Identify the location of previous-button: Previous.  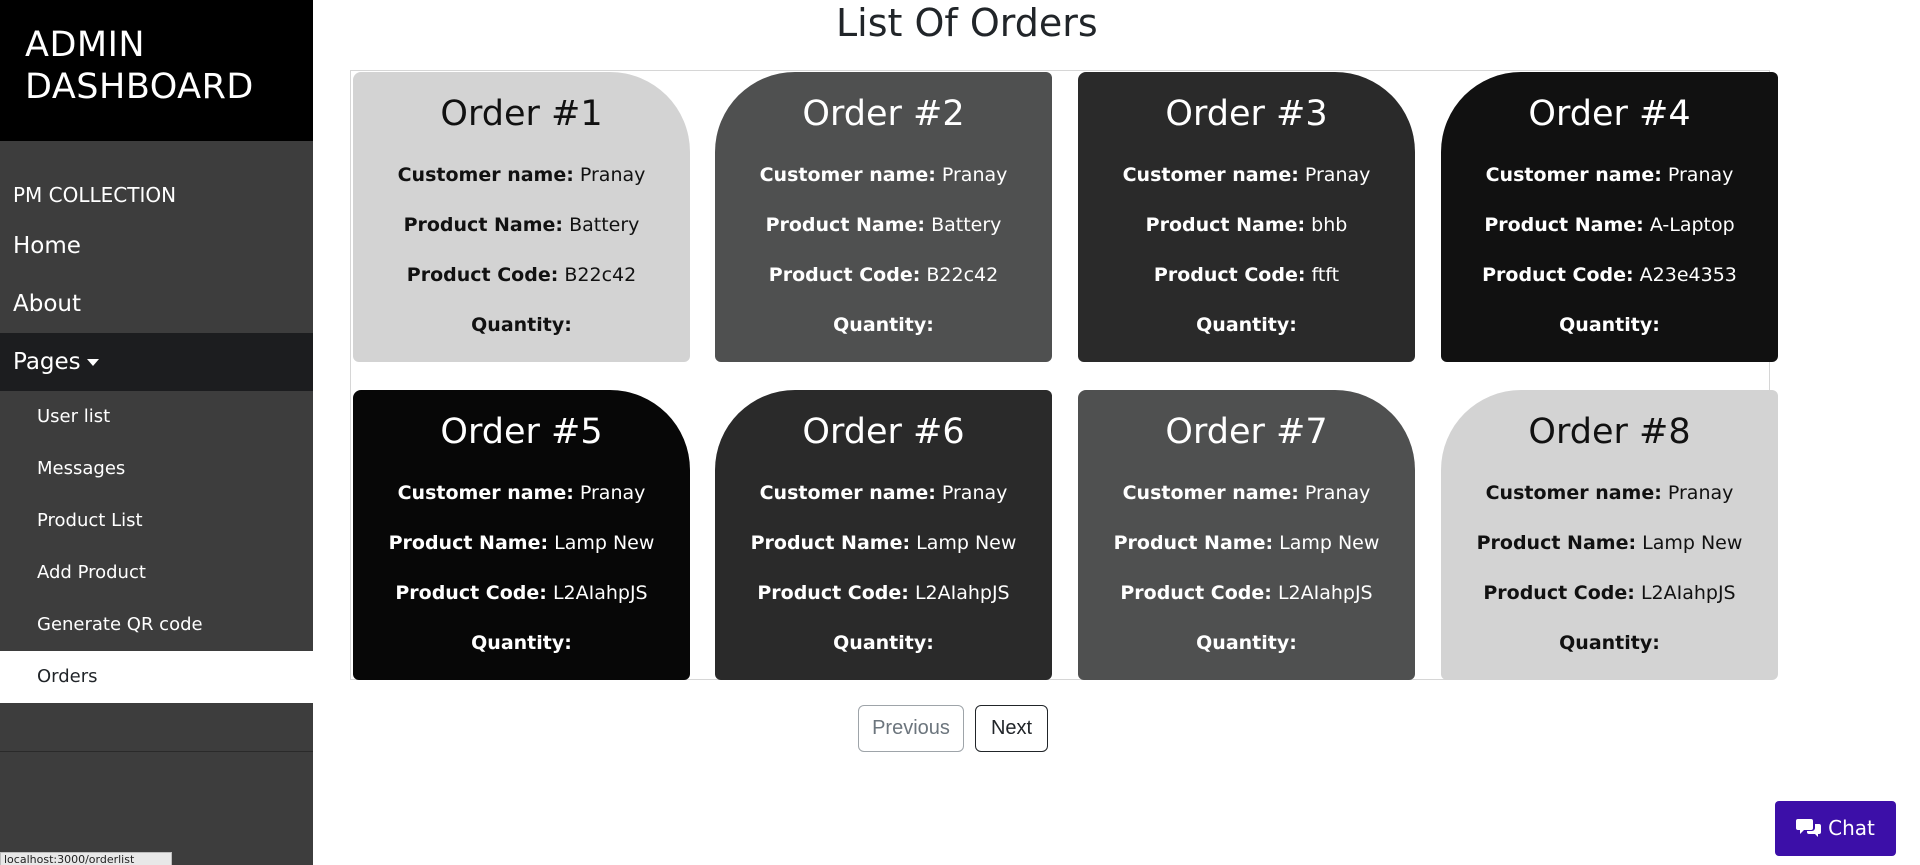
(911, 728).